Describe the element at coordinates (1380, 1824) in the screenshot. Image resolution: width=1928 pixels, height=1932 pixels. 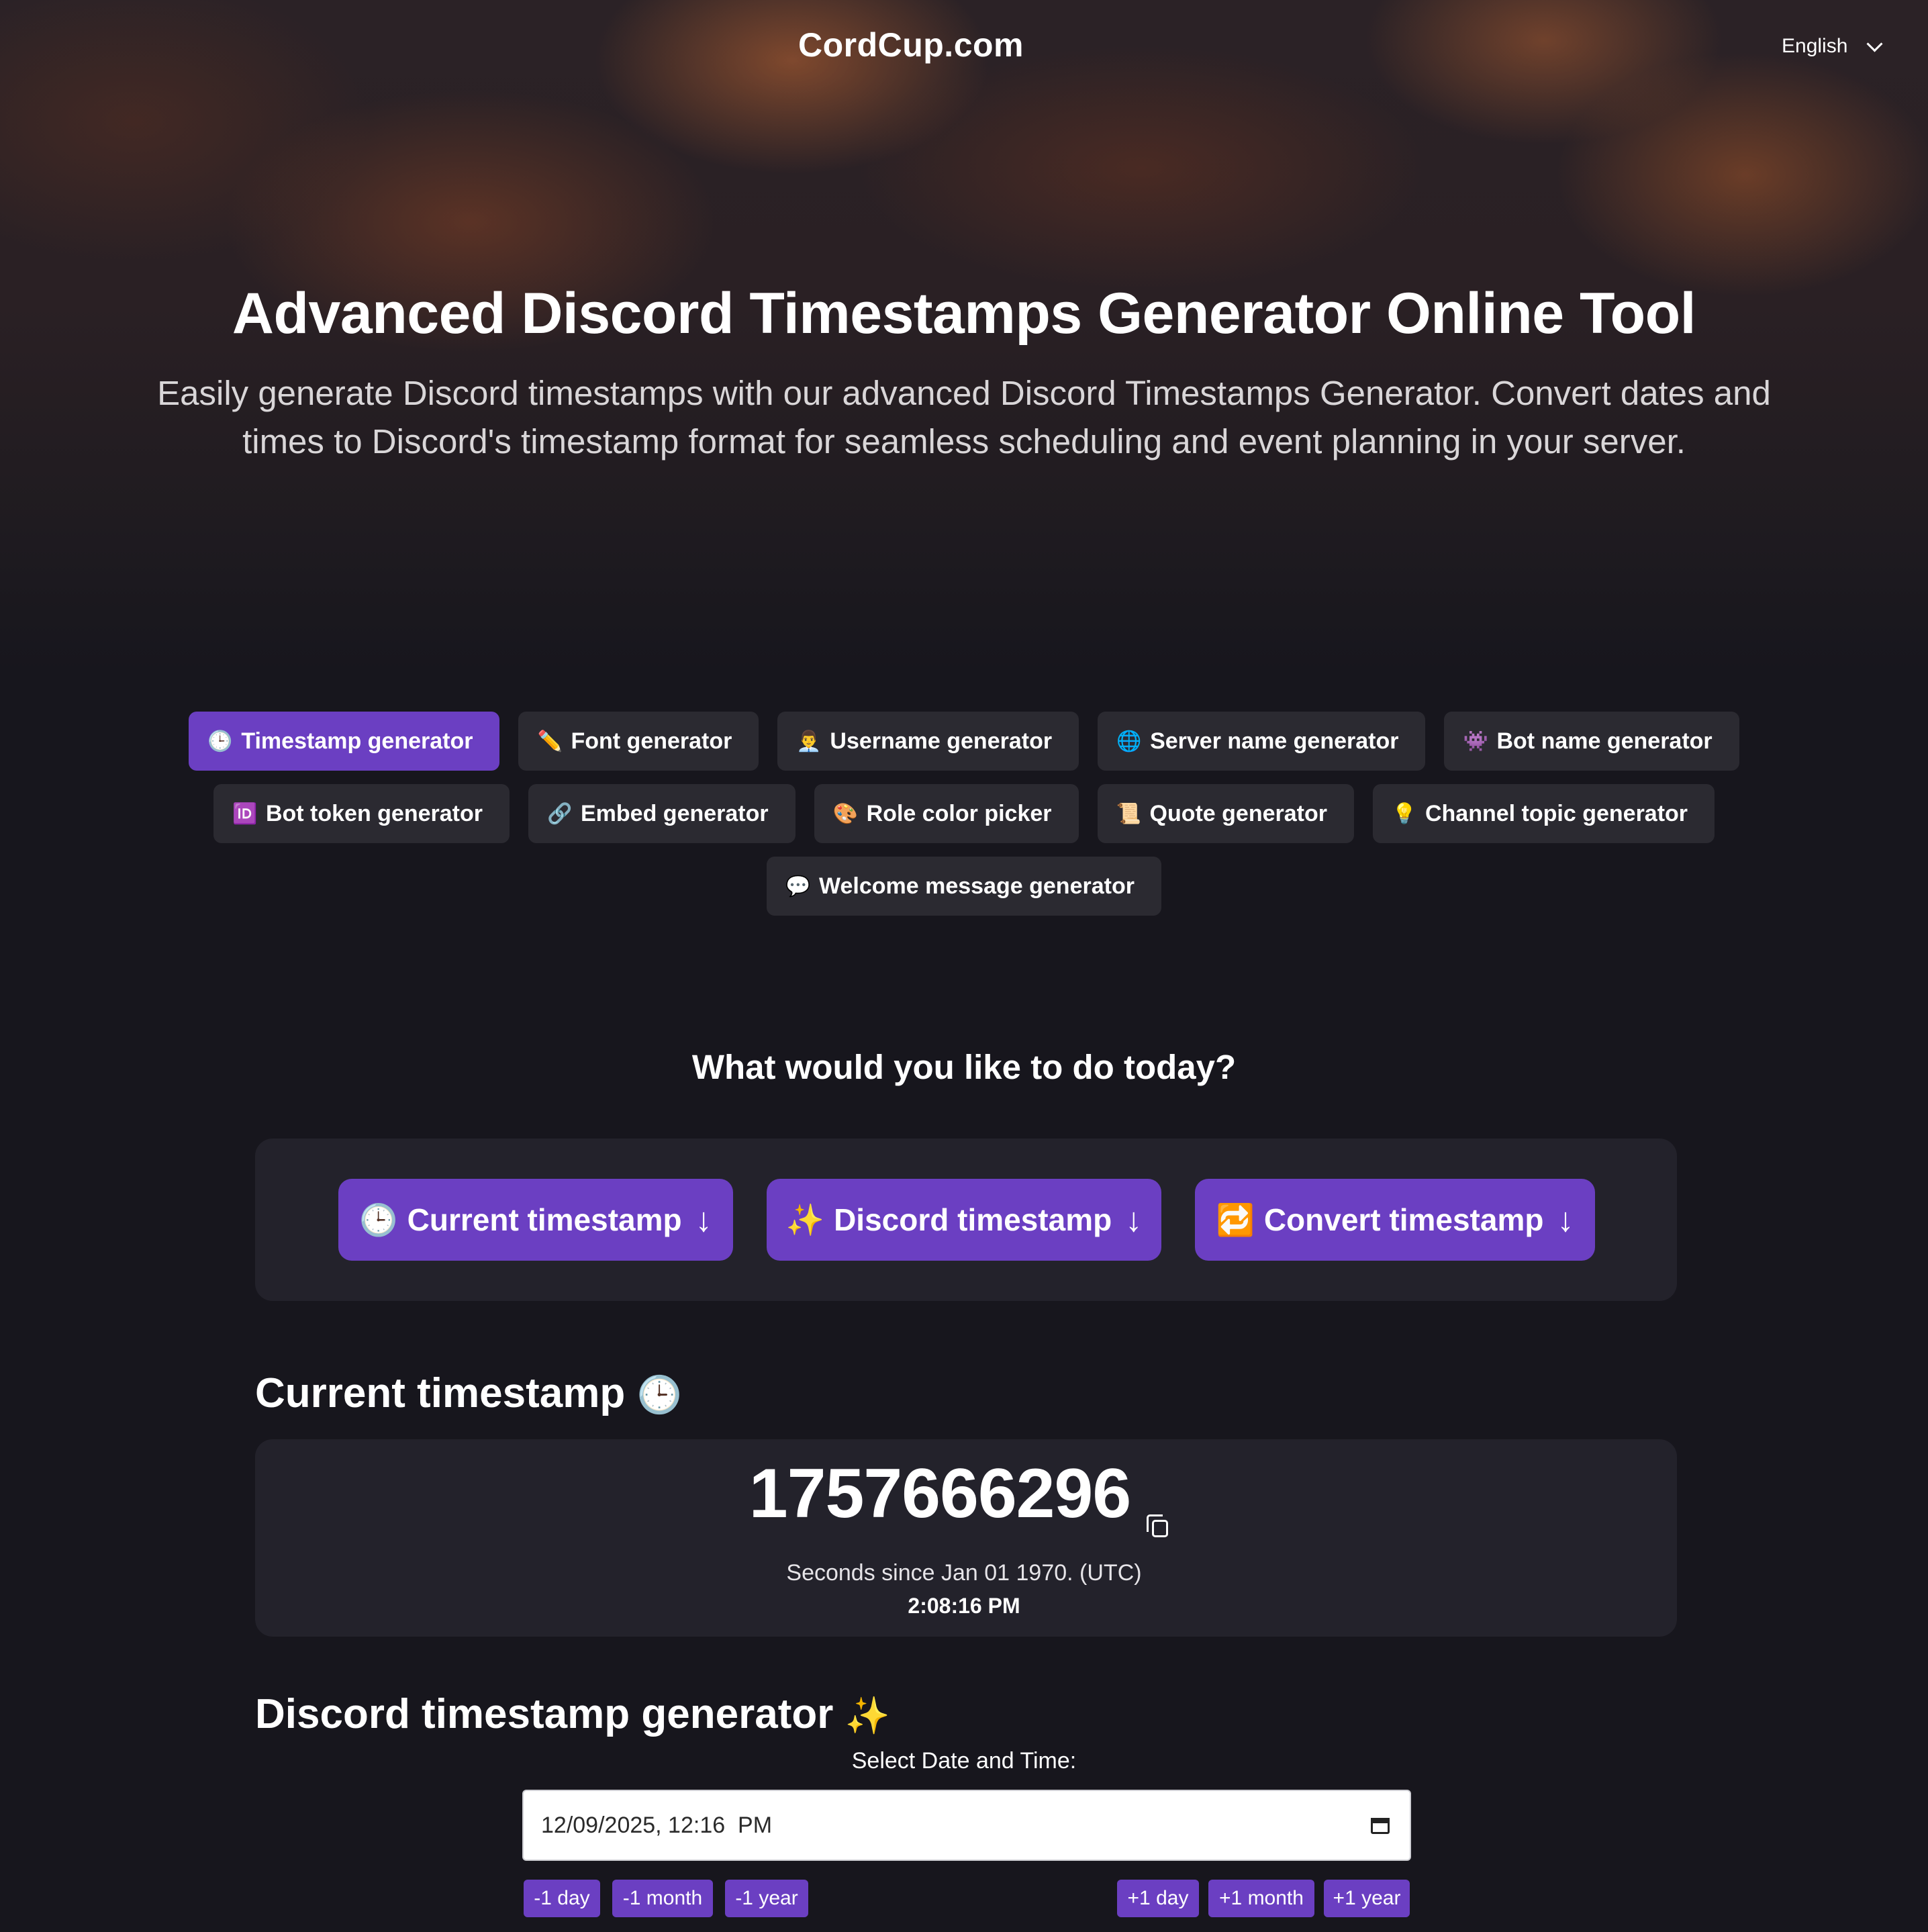
I see `calendar-icon` at that location.